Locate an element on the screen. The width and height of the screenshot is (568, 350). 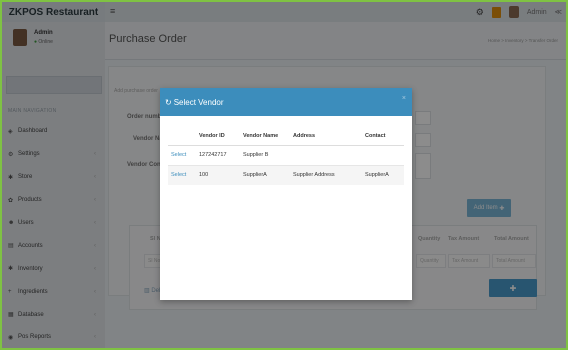
contact-cell is located at coordinates (383, 154).